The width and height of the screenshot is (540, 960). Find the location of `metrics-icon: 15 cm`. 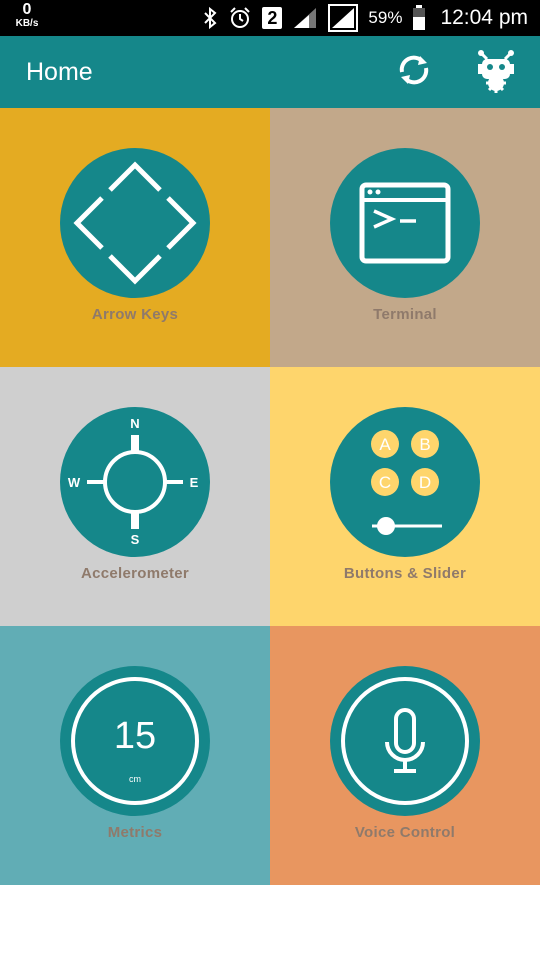

metrics-icon: 15 cm is located at coordinates (135, 741).